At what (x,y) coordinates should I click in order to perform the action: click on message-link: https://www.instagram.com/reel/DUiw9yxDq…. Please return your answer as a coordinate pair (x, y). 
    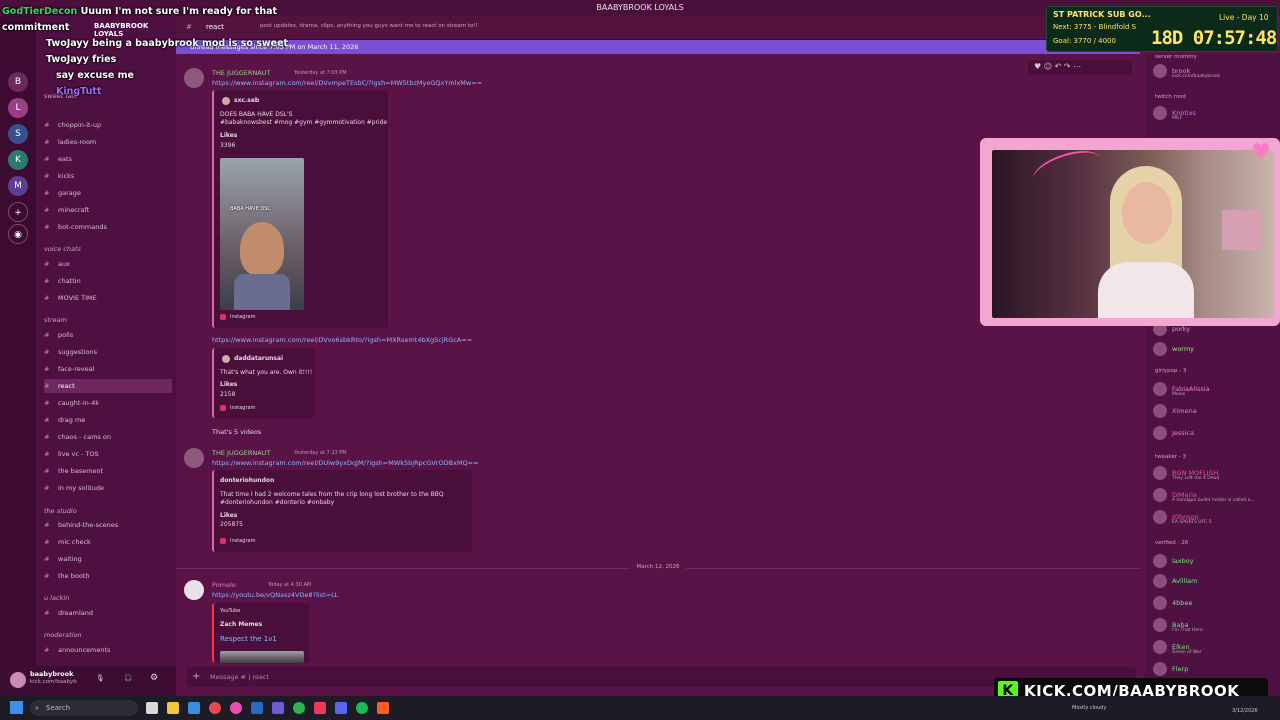
    Looking at the image, I should click on (345, 463).